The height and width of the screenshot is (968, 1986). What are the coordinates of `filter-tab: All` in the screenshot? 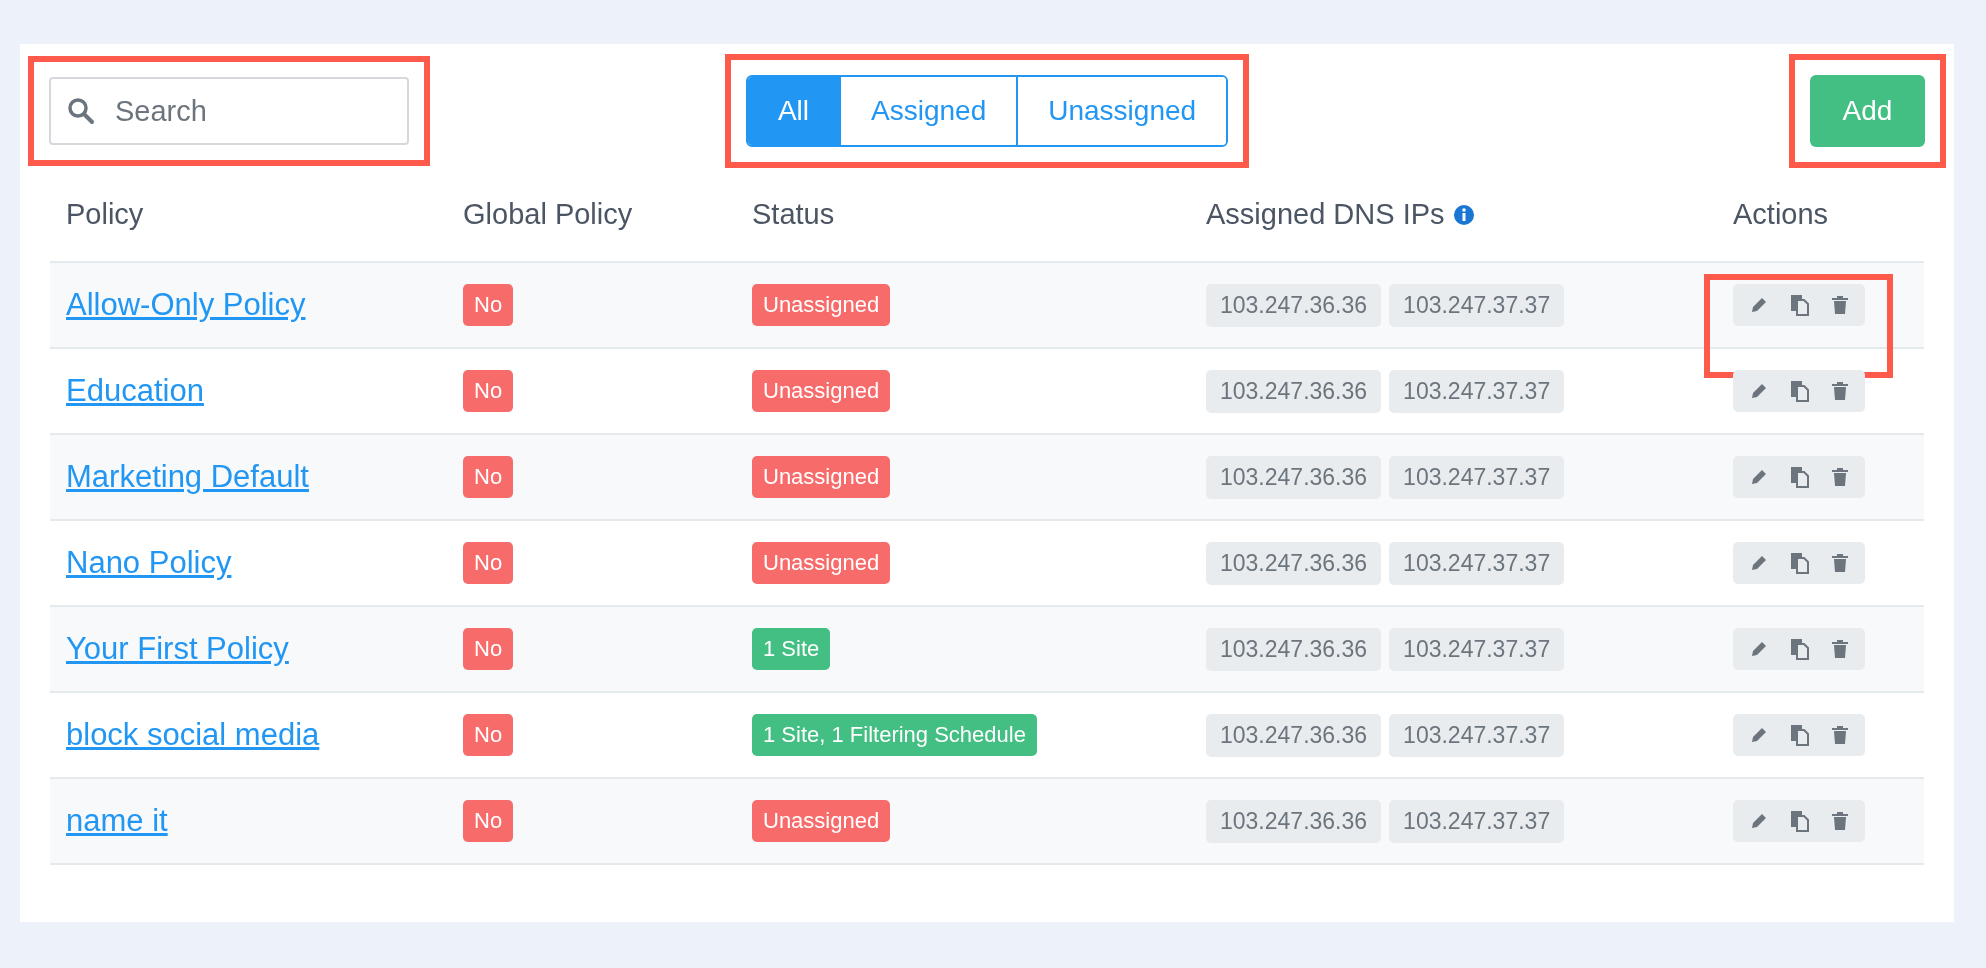 It's located at (793, 111).